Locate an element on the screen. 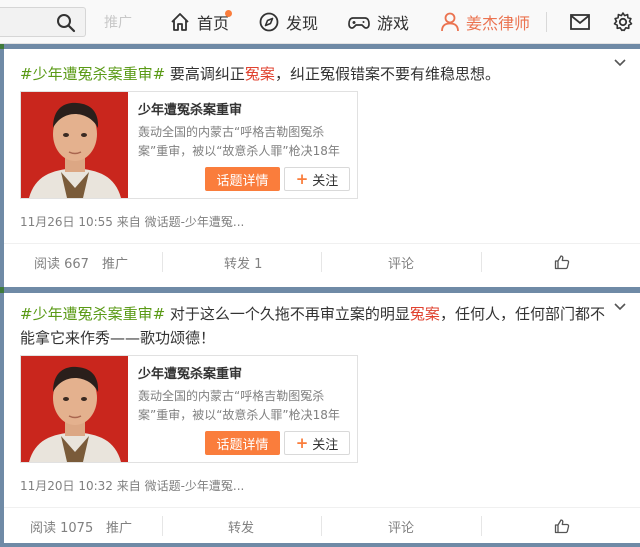 The height and width of the screenshot is (547, 640). nav-game-label: 游戏 is located at coordinates (393, 23).